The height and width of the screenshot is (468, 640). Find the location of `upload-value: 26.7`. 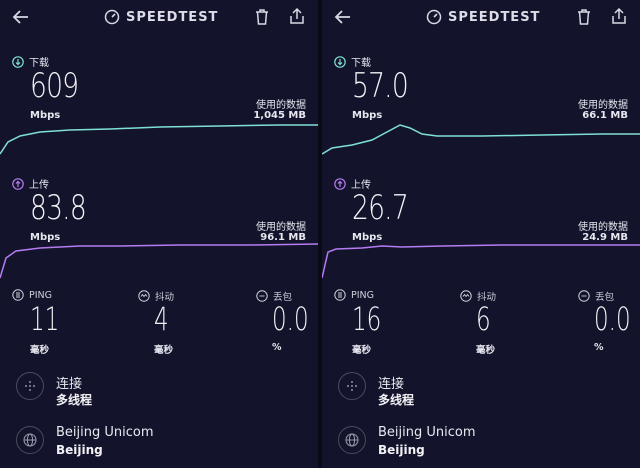

upload-value: 26.7 is located at coordinates (380, 208).